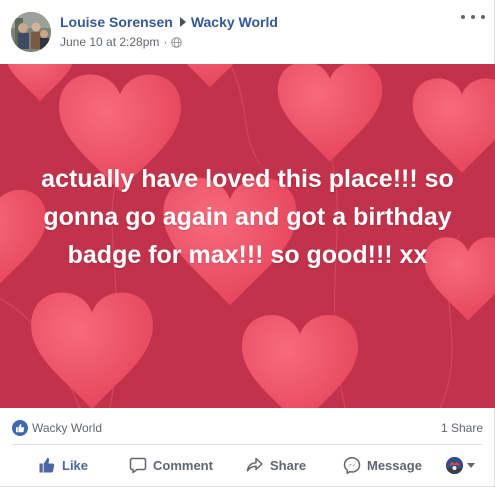 The height and width of the screenshot is (487, 495). Describe the element at coordinates (288, 465) in the screenshot. I see `share-label: Share` at that location.